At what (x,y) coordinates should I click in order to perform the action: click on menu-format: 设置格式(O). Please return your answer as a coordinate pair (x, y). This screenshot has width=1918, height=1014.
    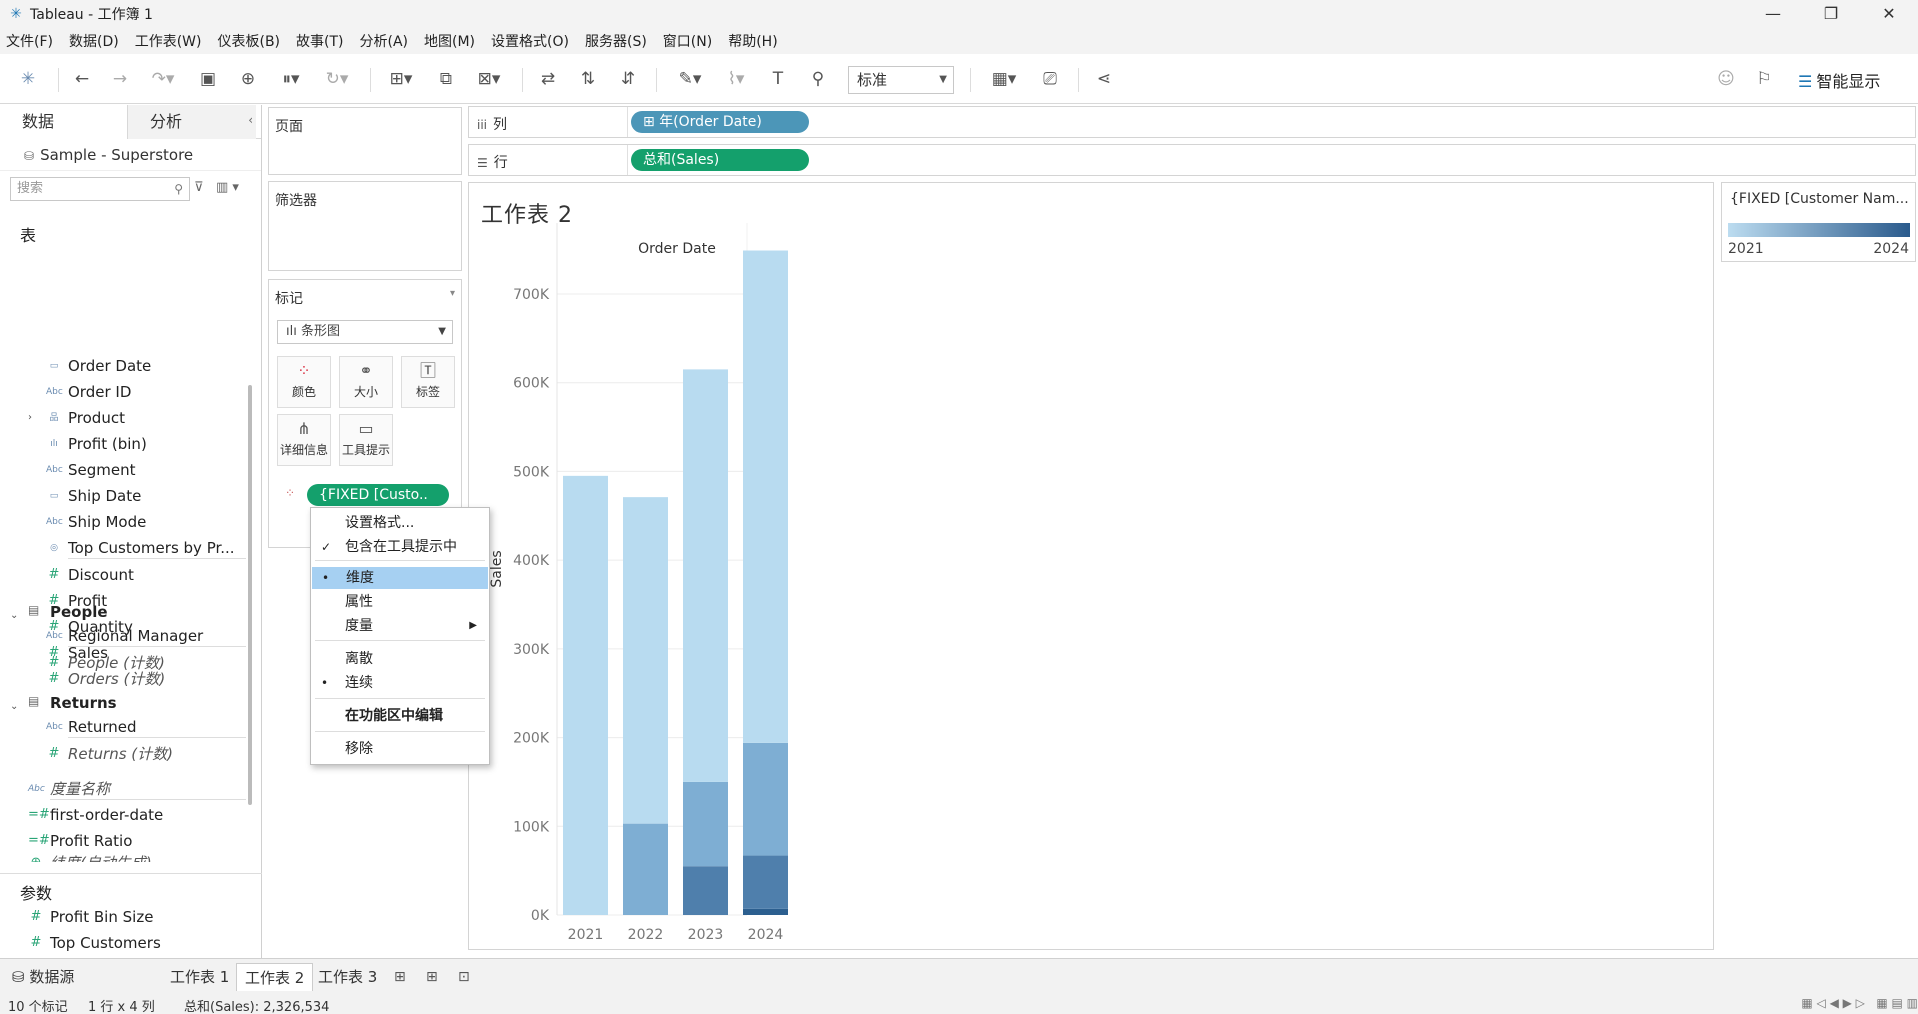
    Looking at the image, I should click on (530, 41).